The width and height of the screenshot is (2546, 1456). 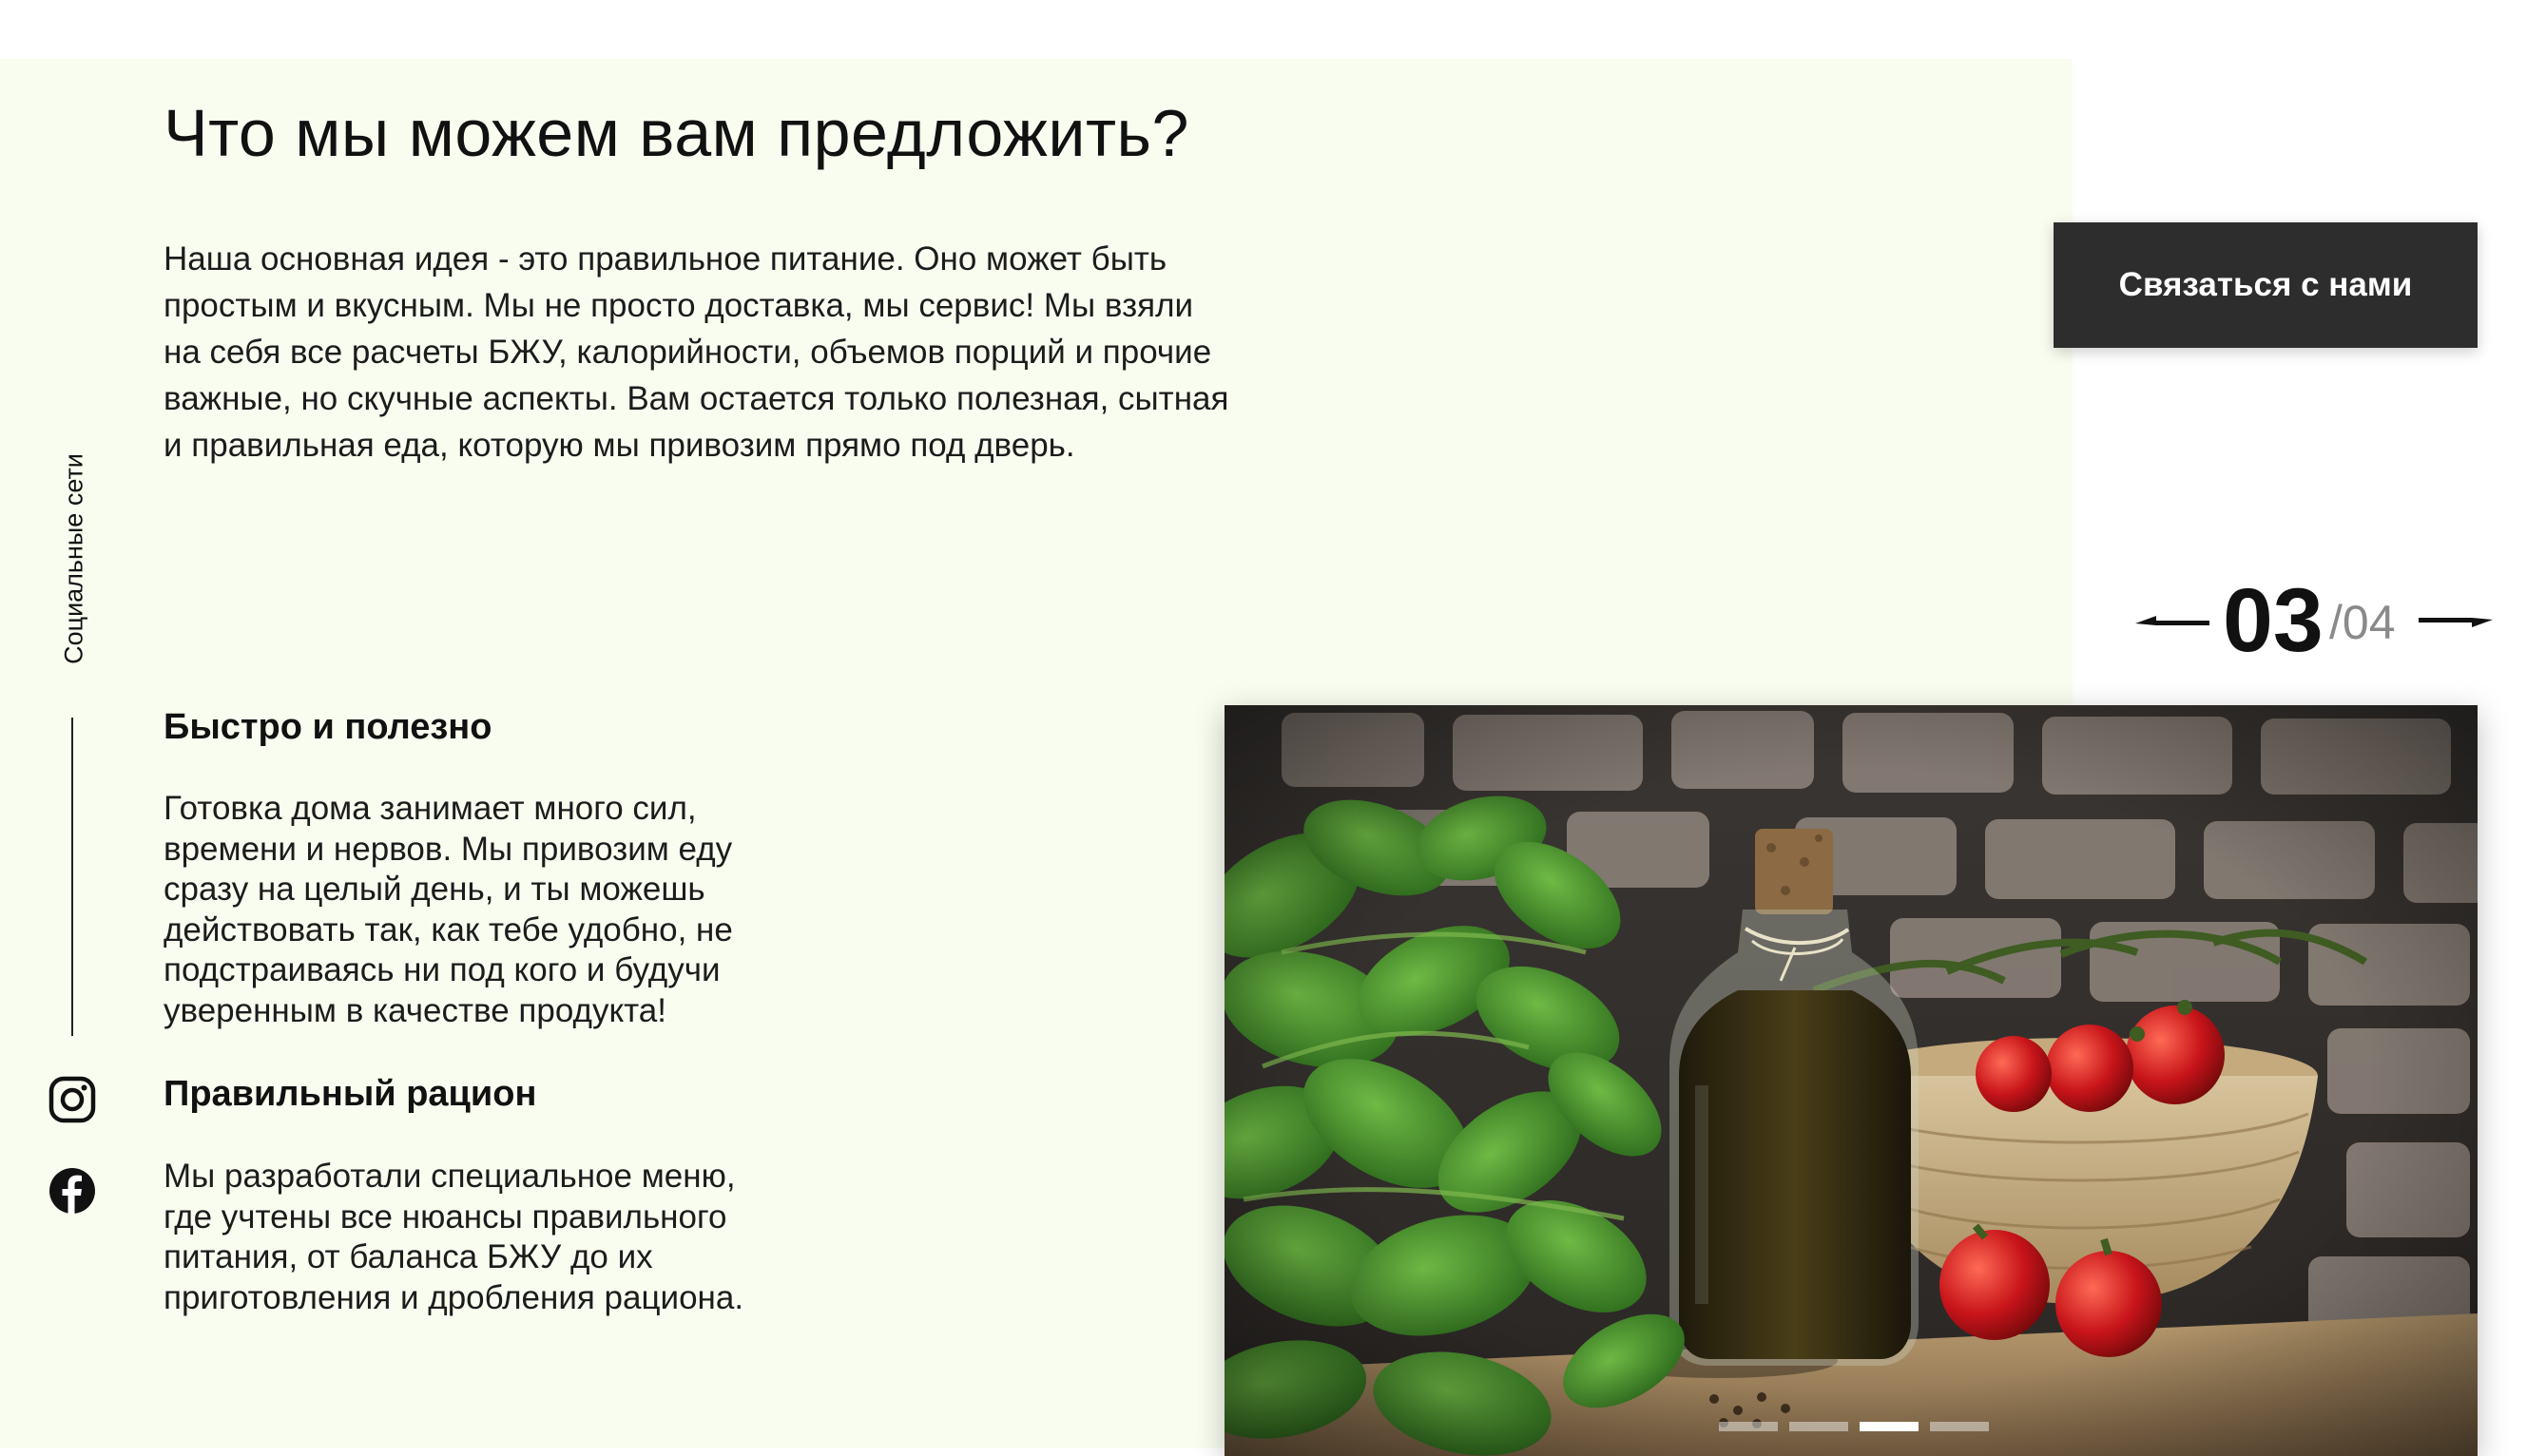 I want to click on slide-counter: 03 /04, so click(x=2314, y=621).